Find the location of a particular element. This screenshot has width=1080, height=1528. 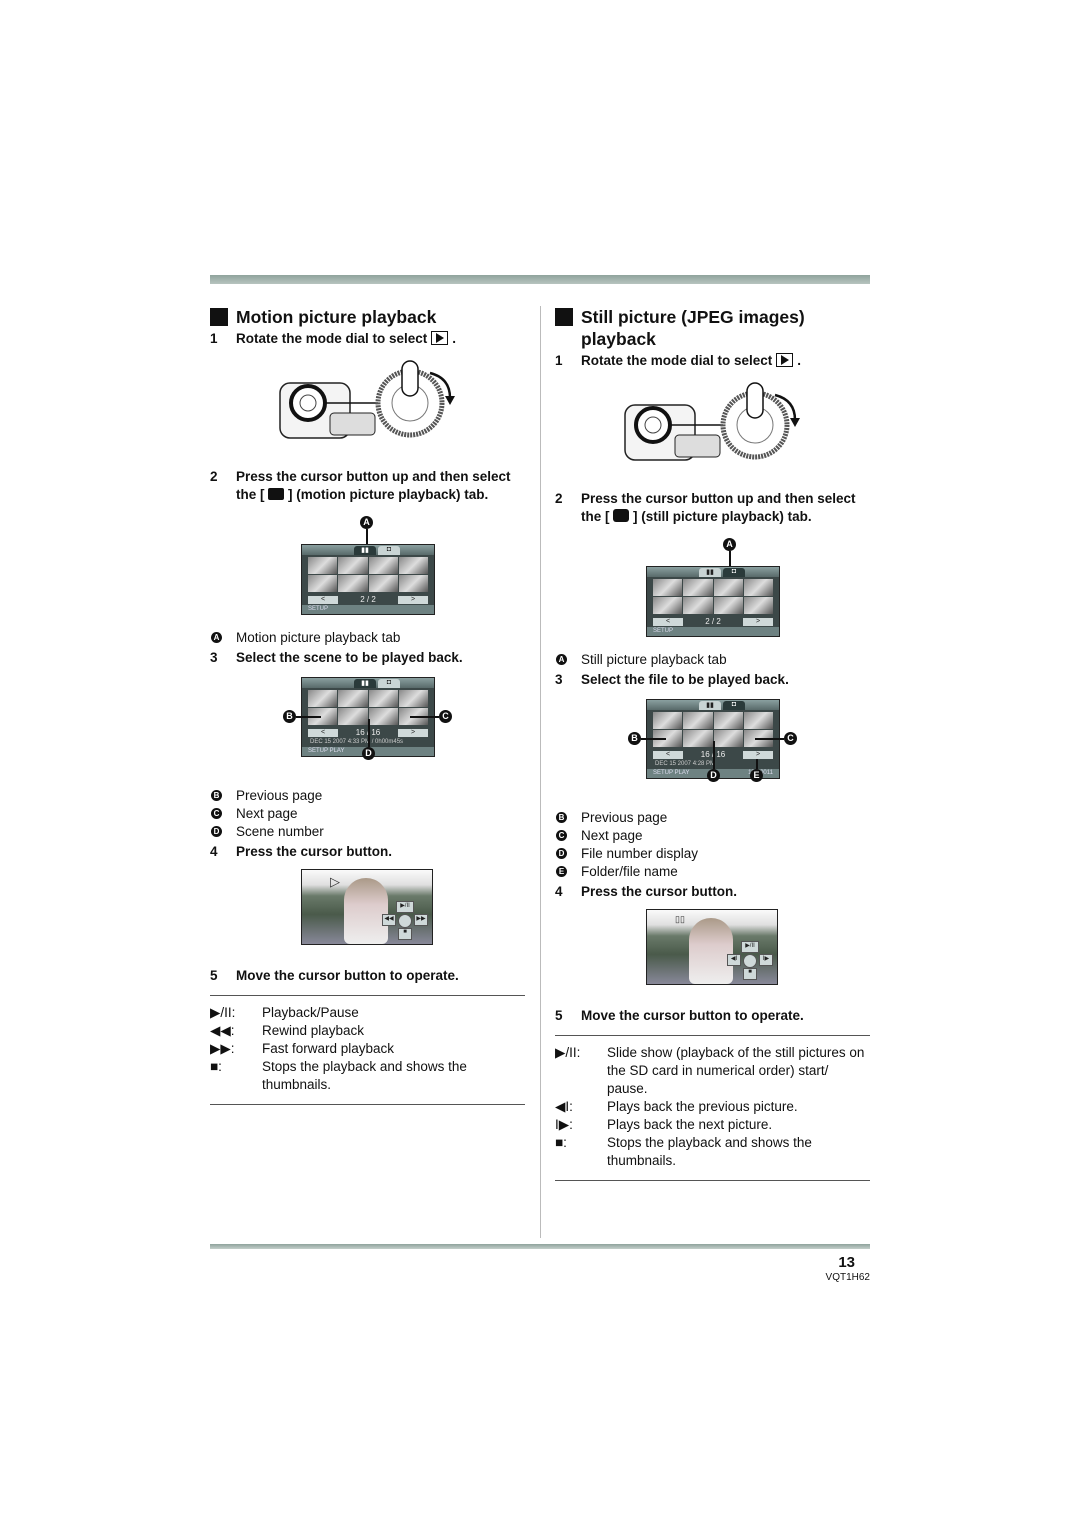

operation-row: ▶/II: Playback/Pause is located at coordinates (284, 1012).